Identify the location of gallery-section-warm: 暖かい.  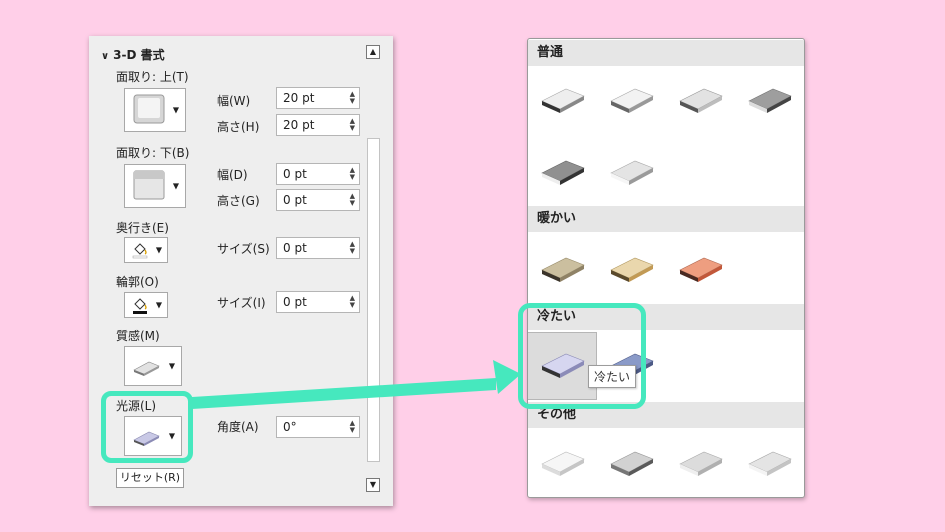
(666, 219).